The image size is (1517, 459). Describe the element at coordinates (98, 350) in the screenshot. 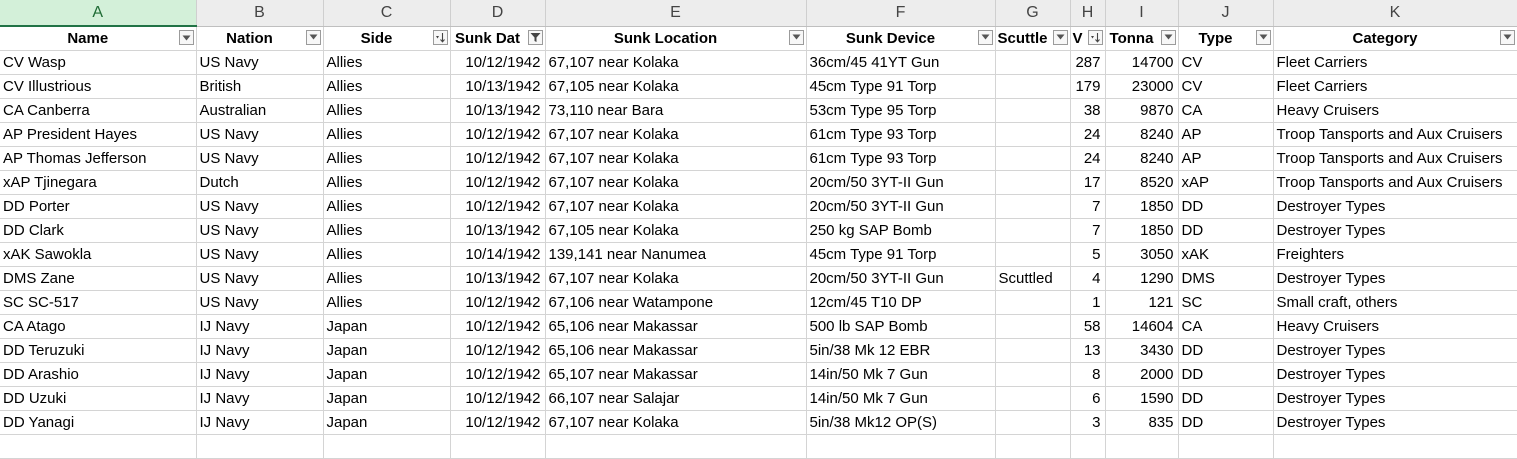

I see `table-cell: DD Teruzuki` at that location.